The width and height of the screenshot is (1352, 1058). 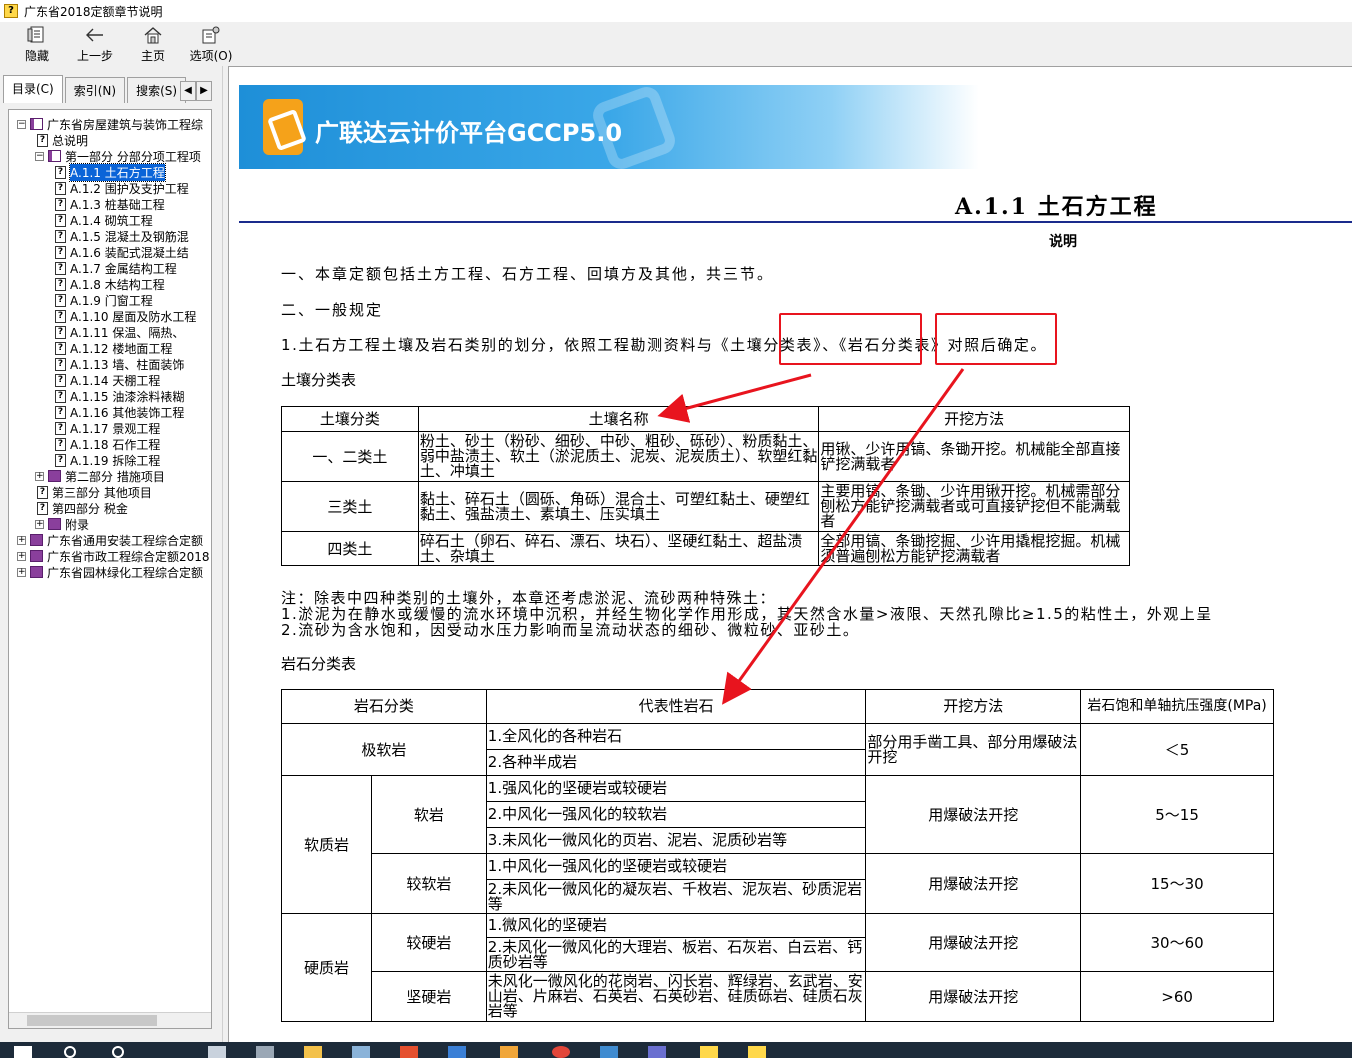 I want to click on tree-item: ? A.1.1 土石方工程, so click(x=109, y=172).